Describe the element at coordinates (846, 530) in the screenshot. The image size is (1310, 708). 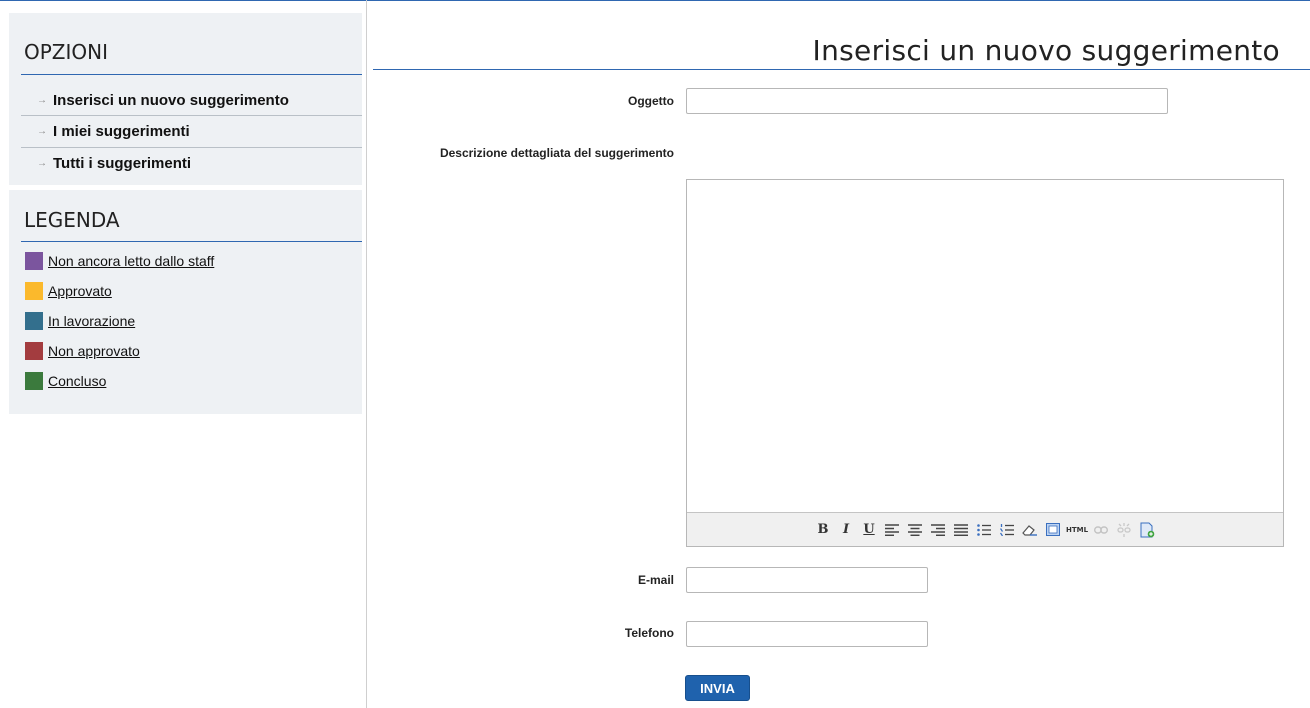
I see `italic-icon: I` at that location.